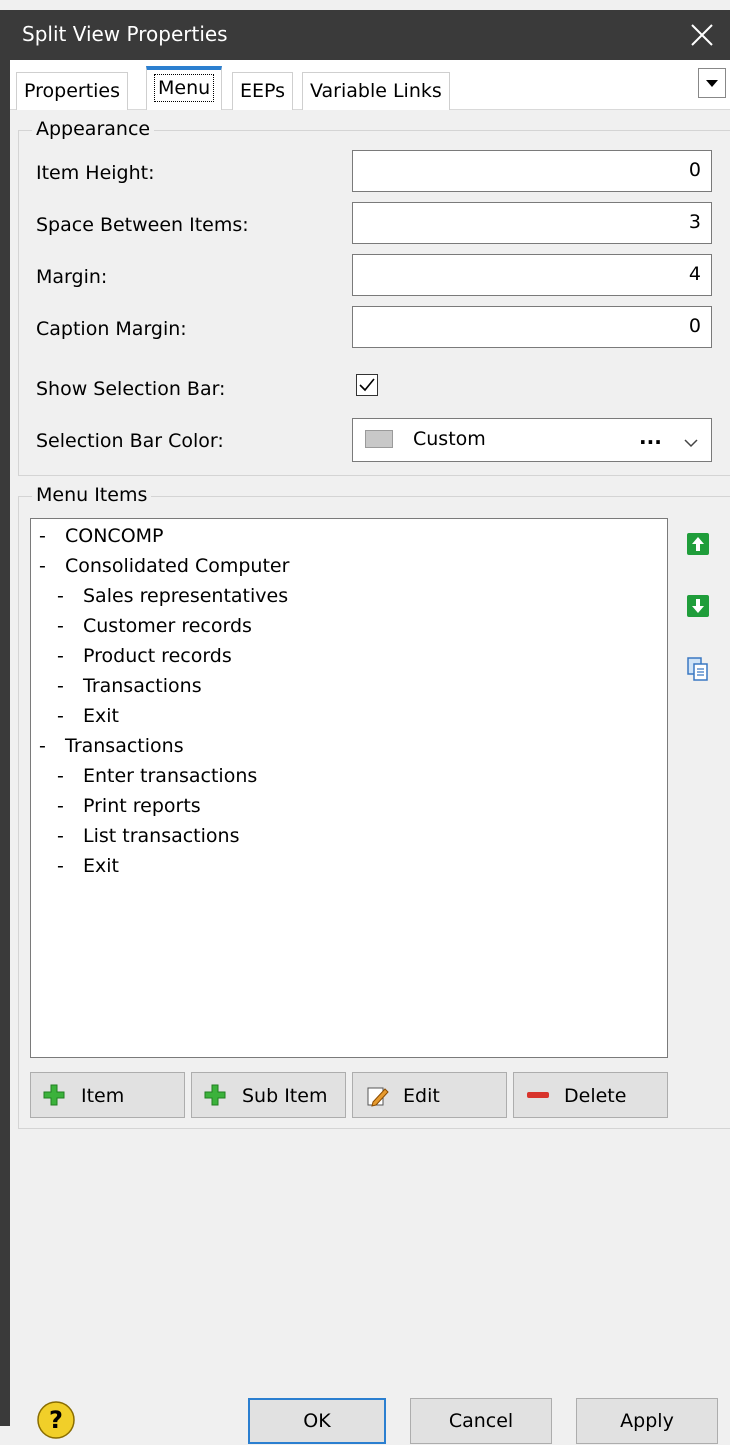  What do you see at coordinates (376, 91) in the screenshot?
I see `tab-variable-links: Variable Links` at bounding box center [376, 91].